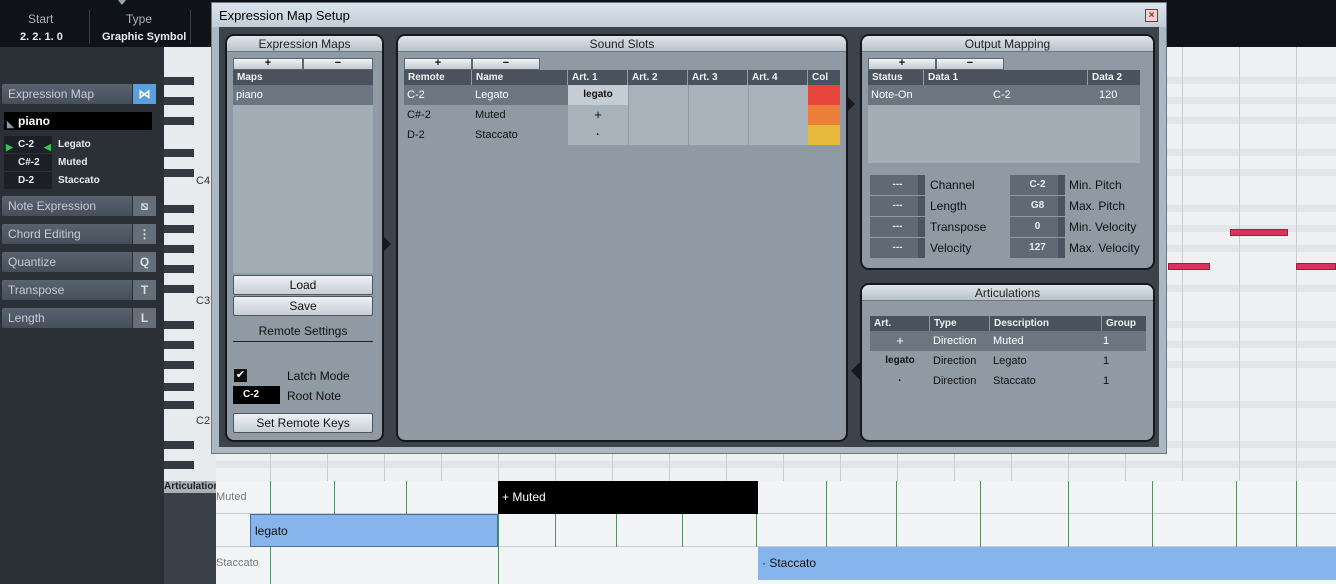 The image size is (1336, 584). I want to click on lane-row-muted: Muted, so click(776, 497).